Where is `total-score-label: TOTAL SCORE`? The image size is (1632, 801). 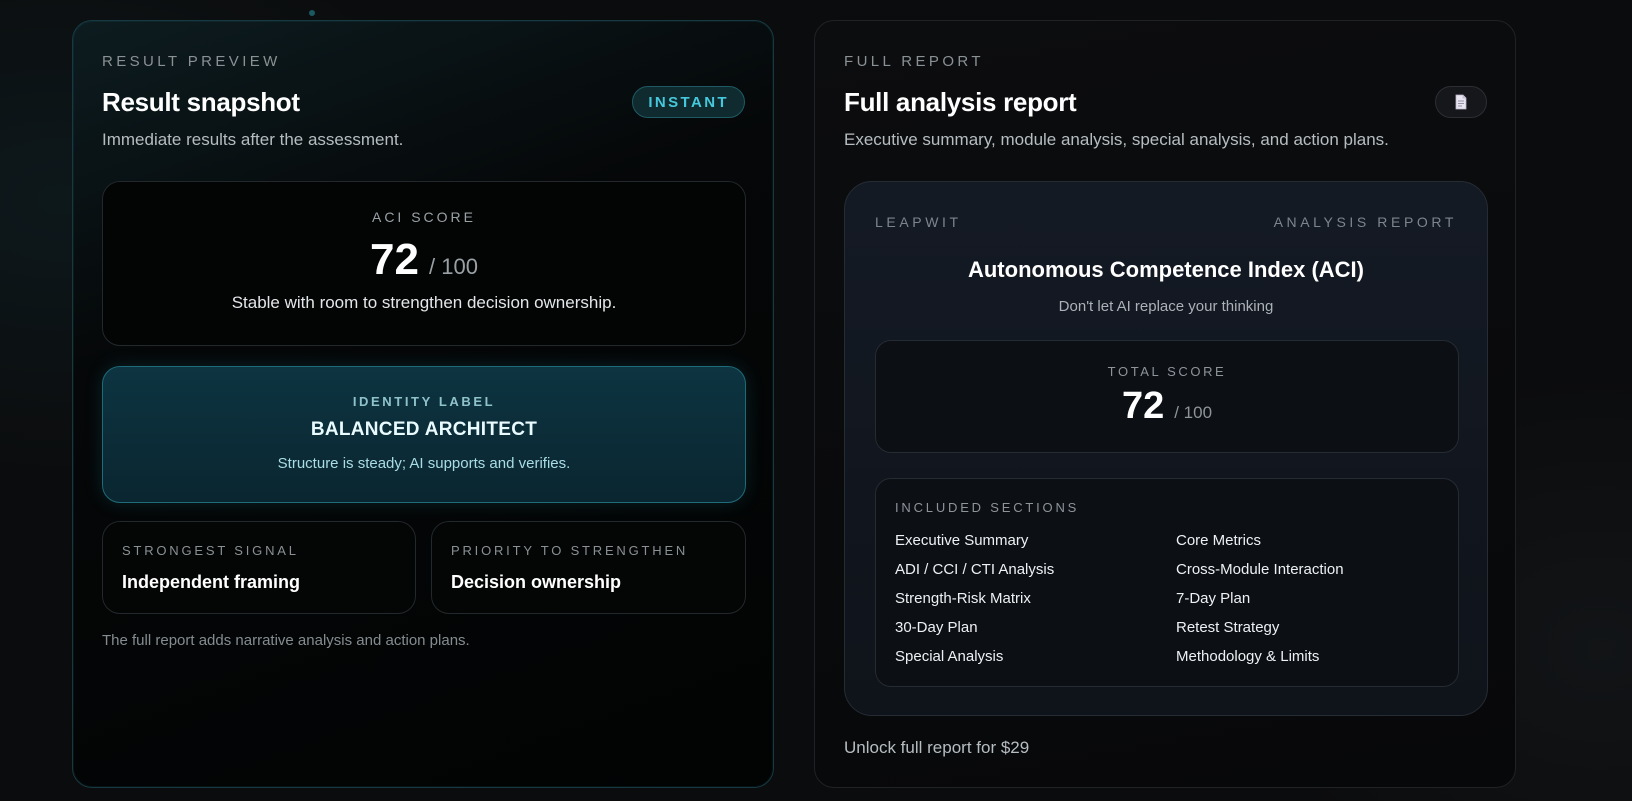
total-score-label: TOTAL SCORE is located at coordinates (1167, 371).